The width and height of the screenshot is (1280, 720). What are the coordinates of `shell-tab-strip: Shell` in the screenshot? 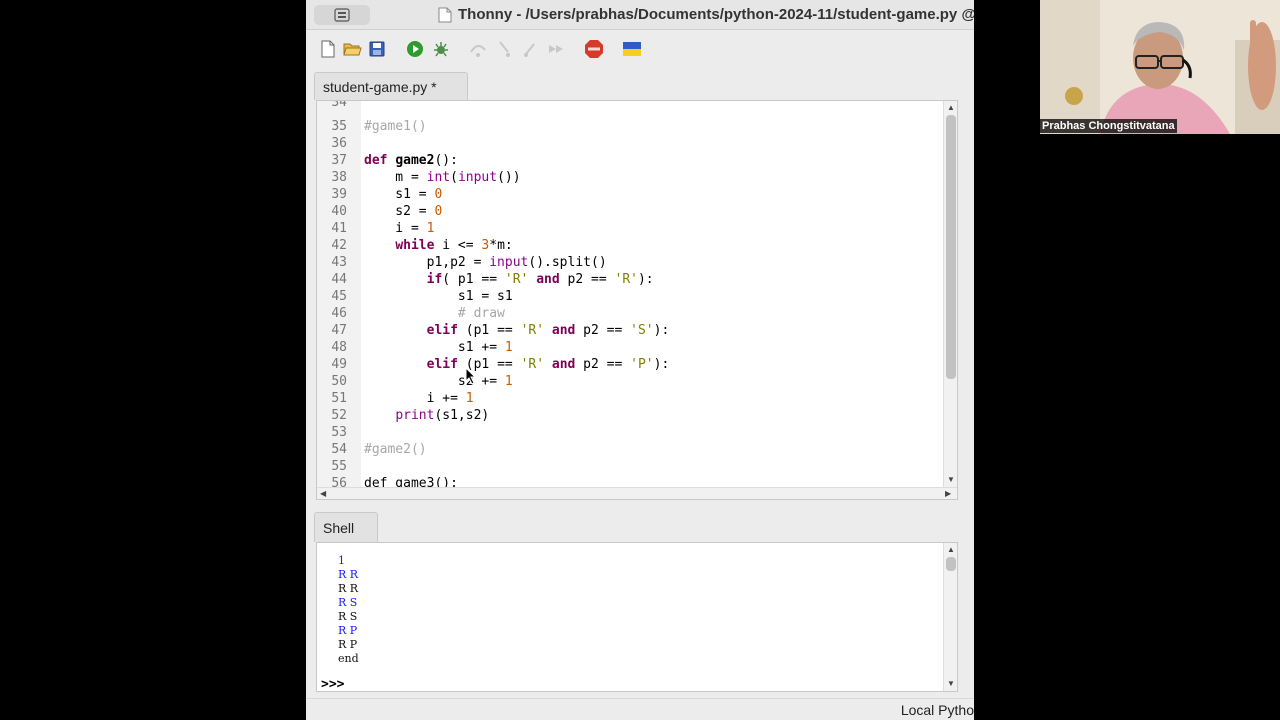 It's located at (640, 527).